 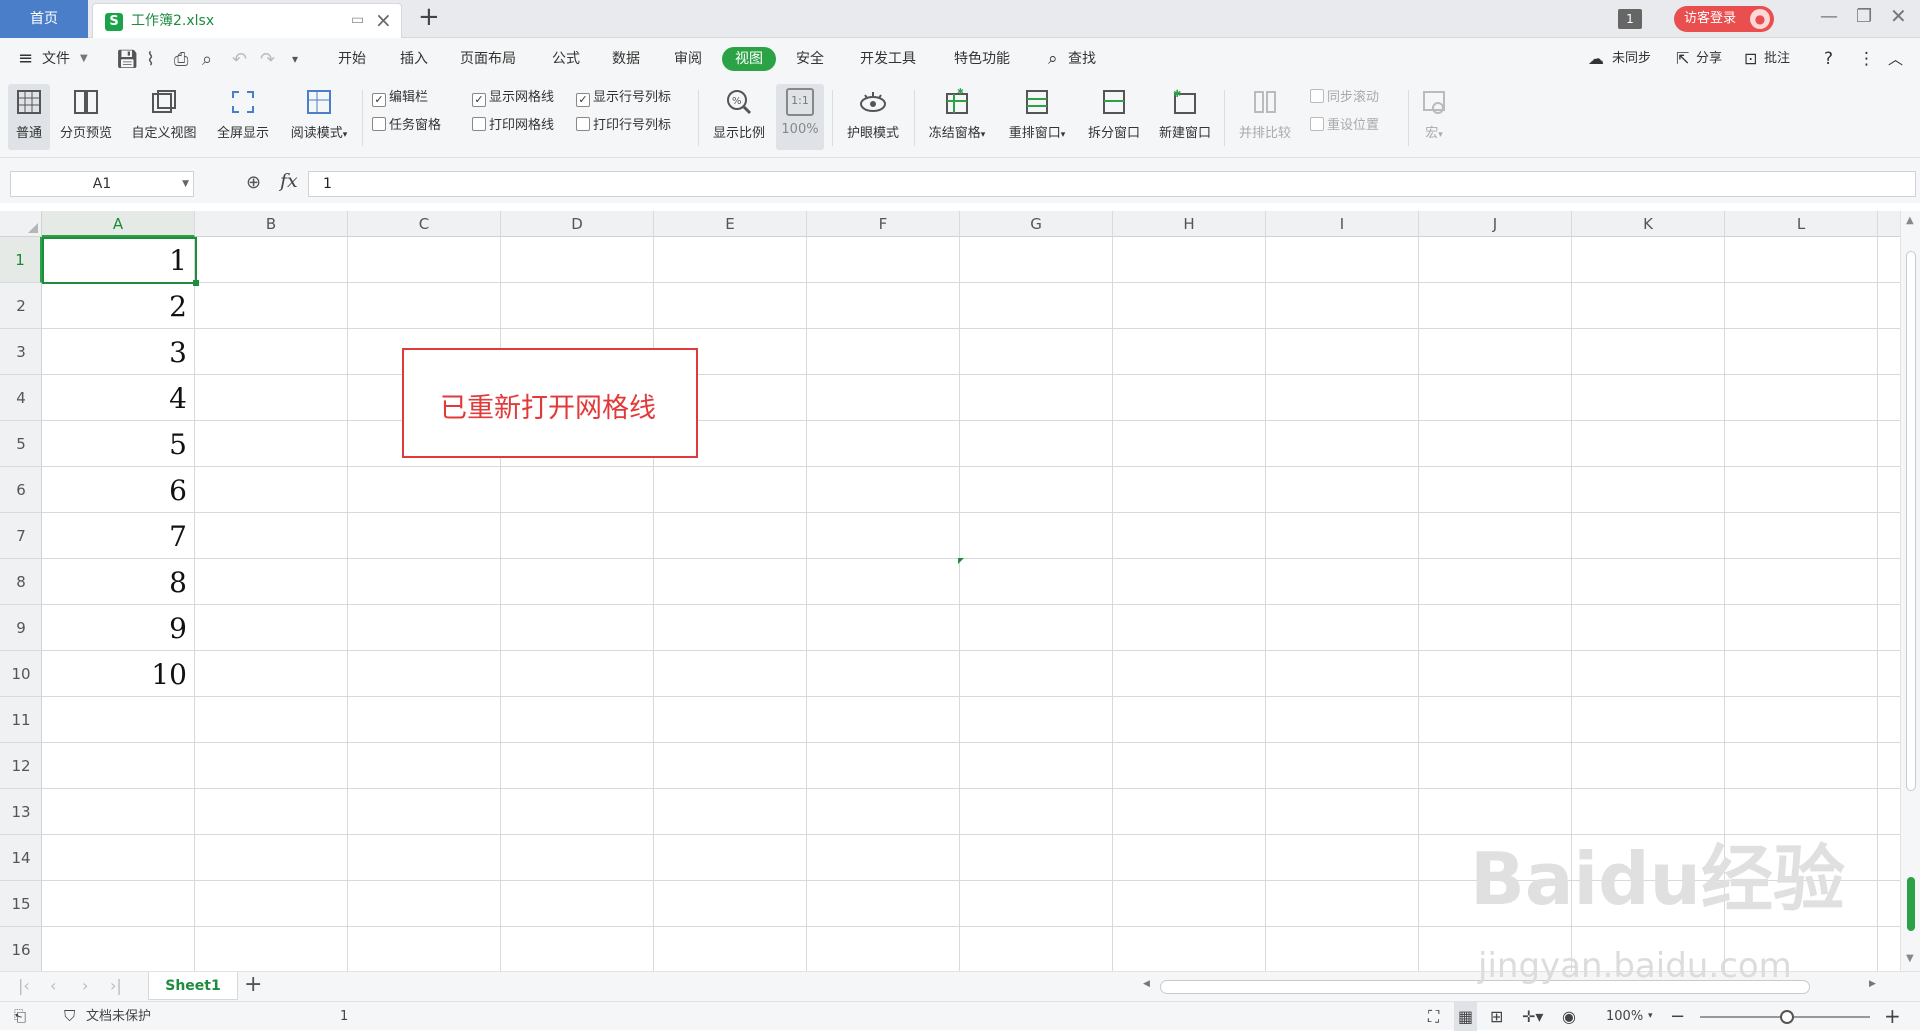 What do you see at coordinates (400, 98) in the screenshot?
I see `formula-bar-checkbox: ✓ 编辑栏` at bounding box center [400, 98].